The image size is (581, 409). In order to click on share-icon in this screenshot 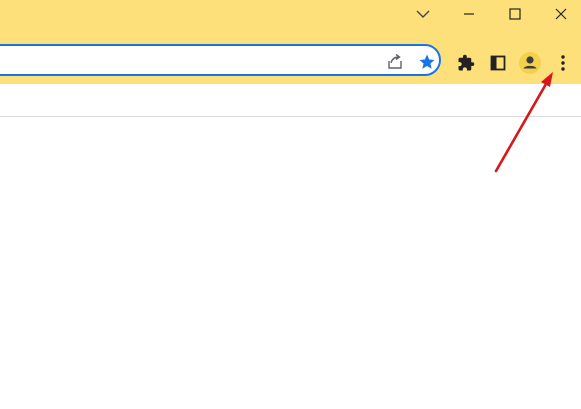, I will do `click(395, 61)`.